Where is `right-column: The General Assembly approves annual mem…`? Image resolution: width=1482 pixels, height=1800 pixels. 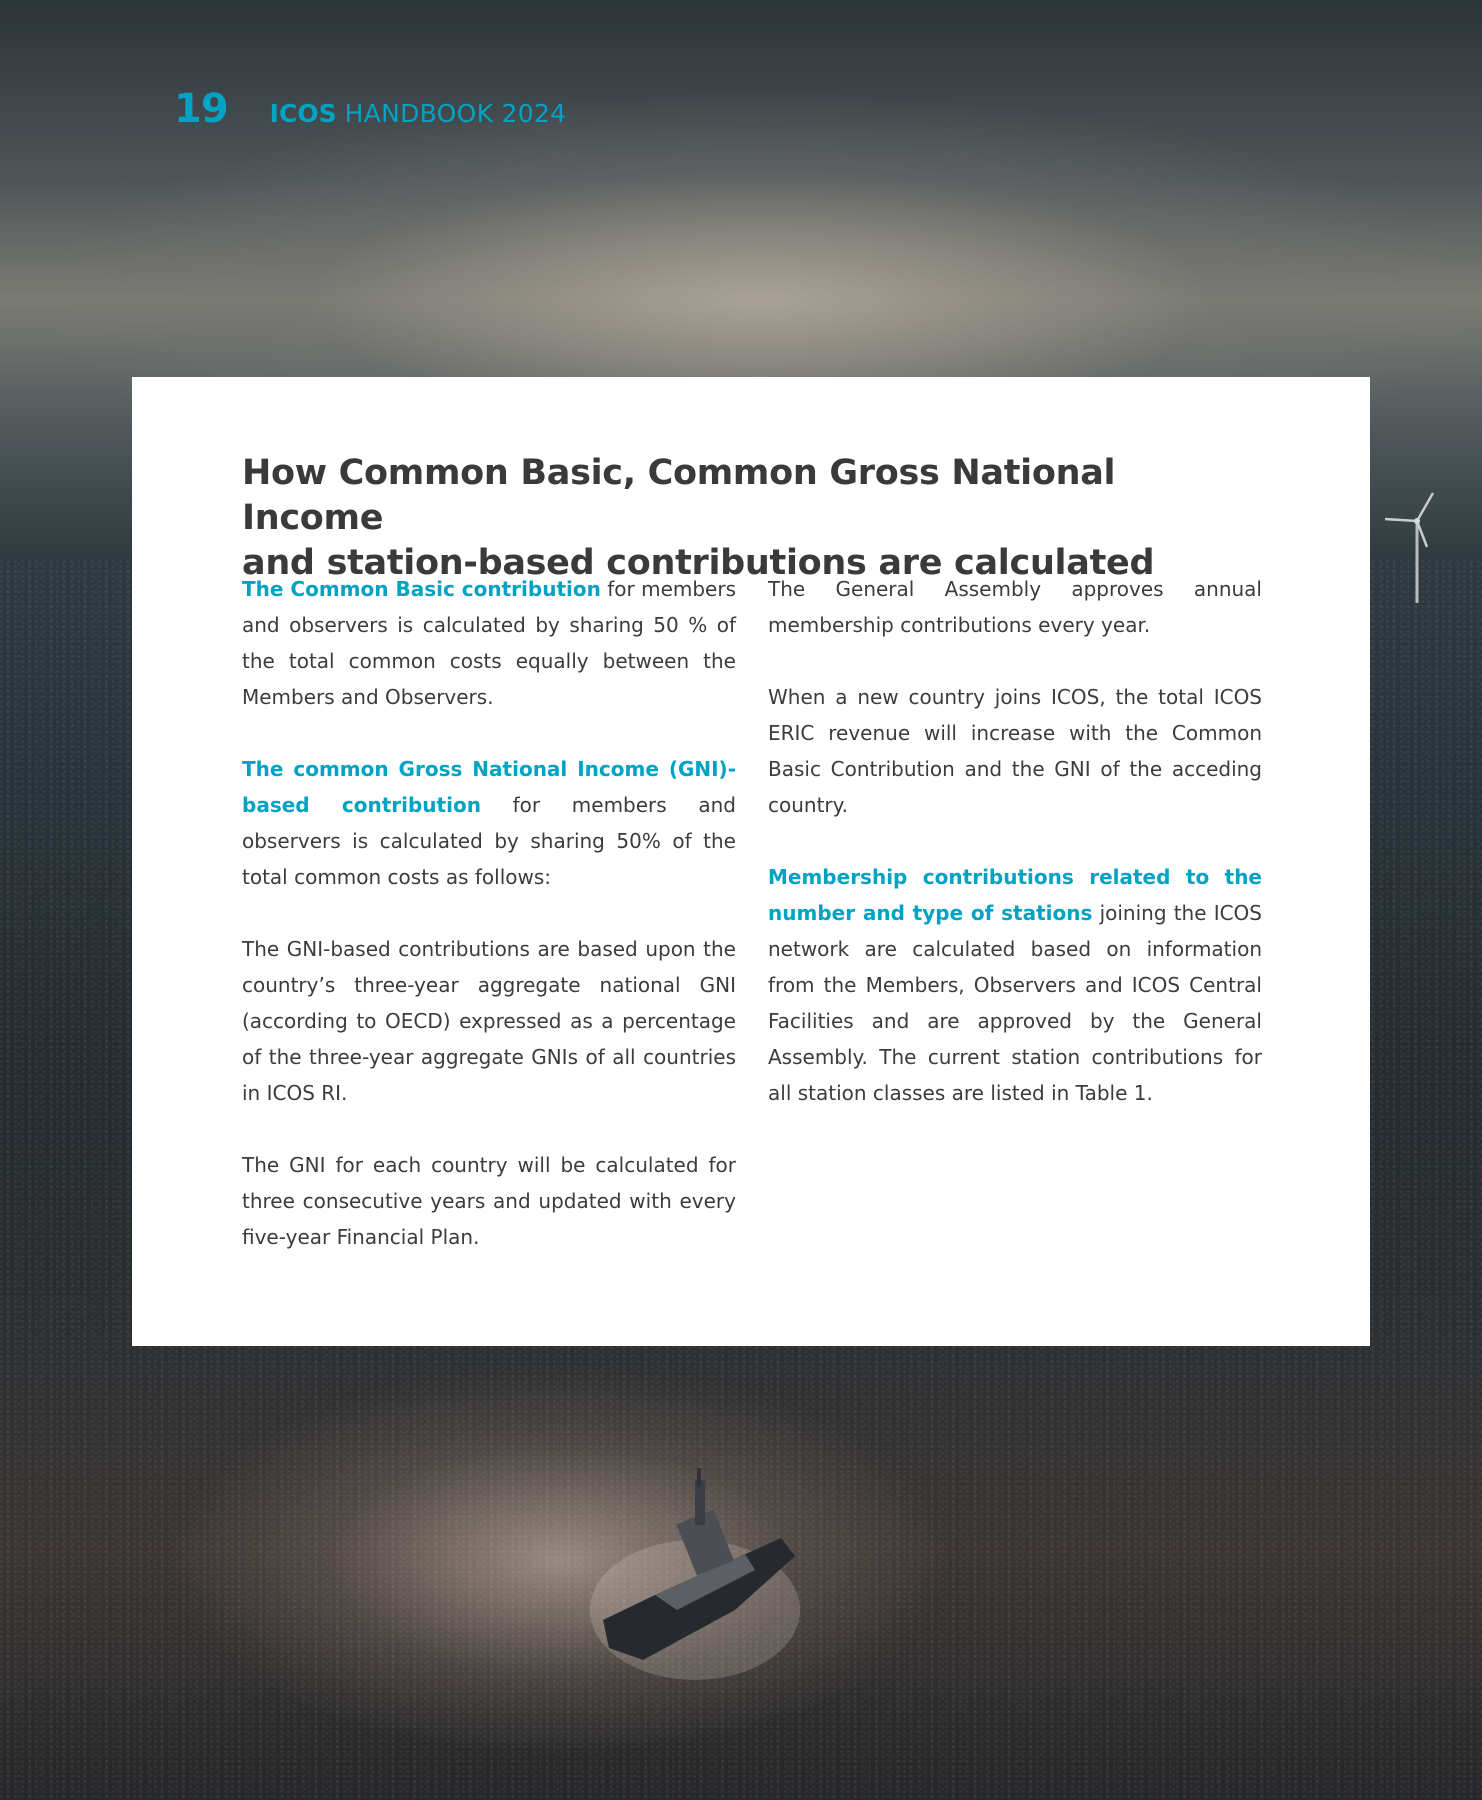
right-column: The General Assembly approves annual mem… is located at coordinates (1015, 859).